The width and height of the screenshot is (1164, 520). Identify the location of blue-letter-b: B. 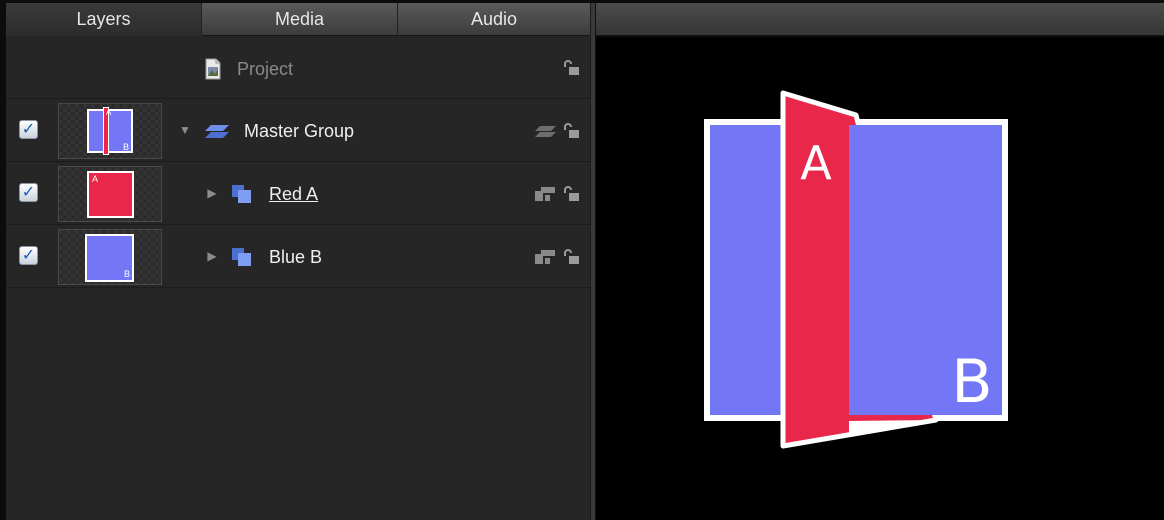
(971, 382).